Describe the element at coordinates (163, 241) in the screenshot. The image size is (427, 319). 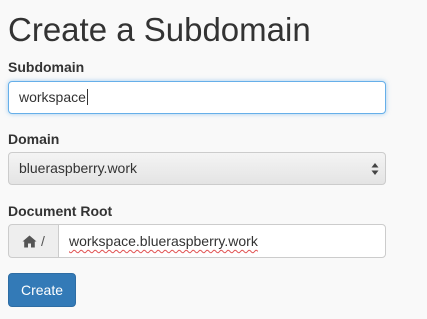
I see `document-root-value: workspace.blueraspberry.work` at that location.